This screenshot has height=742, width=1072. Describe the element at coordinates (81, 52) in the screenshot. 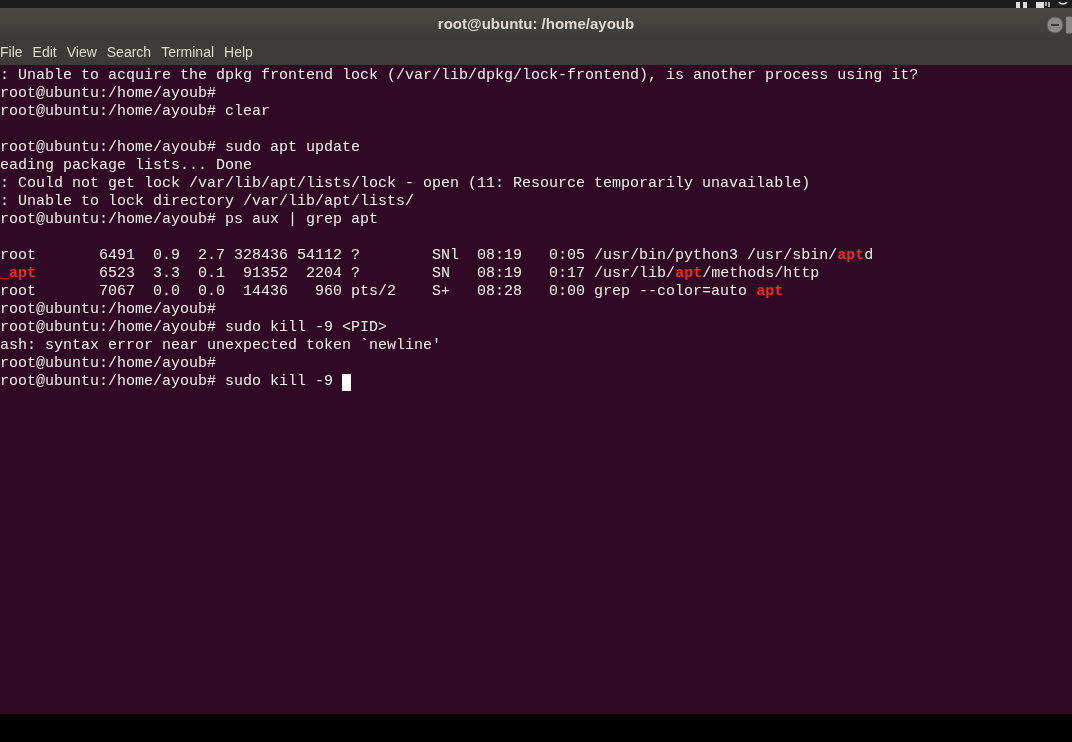

I see `menu-item: View` at that location.